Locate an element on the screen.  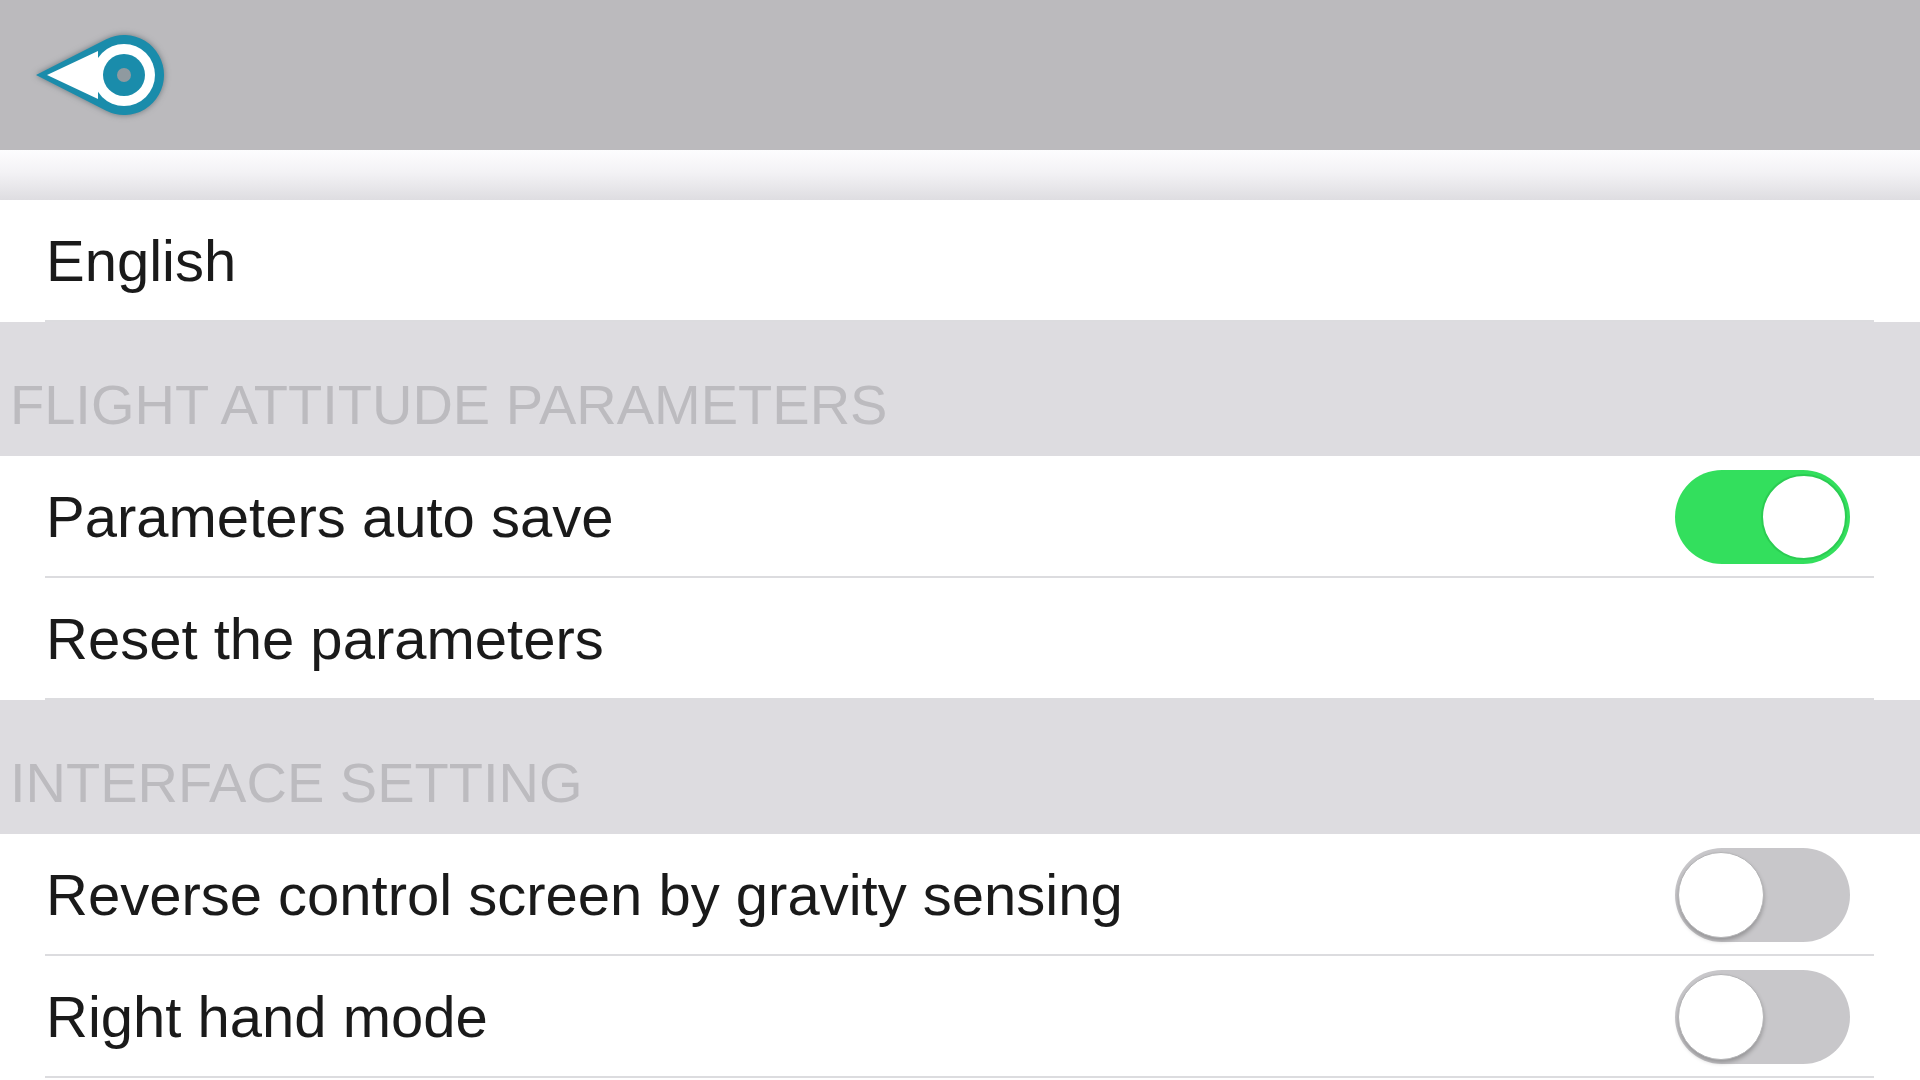
setting-label: Parameters auto save is located at coordinates (330, 517).